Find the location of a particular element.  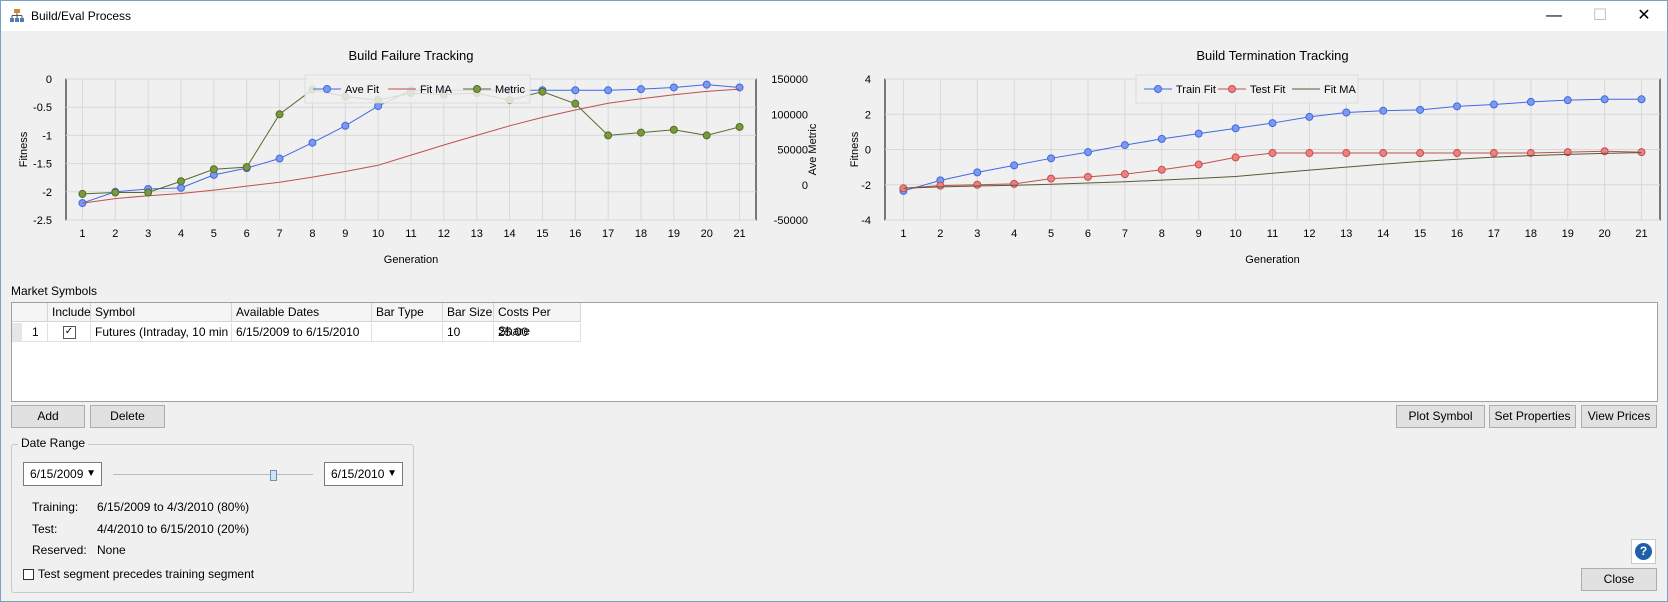

column-header-costs: Costs Per Share is located at coordinates (537, 320).